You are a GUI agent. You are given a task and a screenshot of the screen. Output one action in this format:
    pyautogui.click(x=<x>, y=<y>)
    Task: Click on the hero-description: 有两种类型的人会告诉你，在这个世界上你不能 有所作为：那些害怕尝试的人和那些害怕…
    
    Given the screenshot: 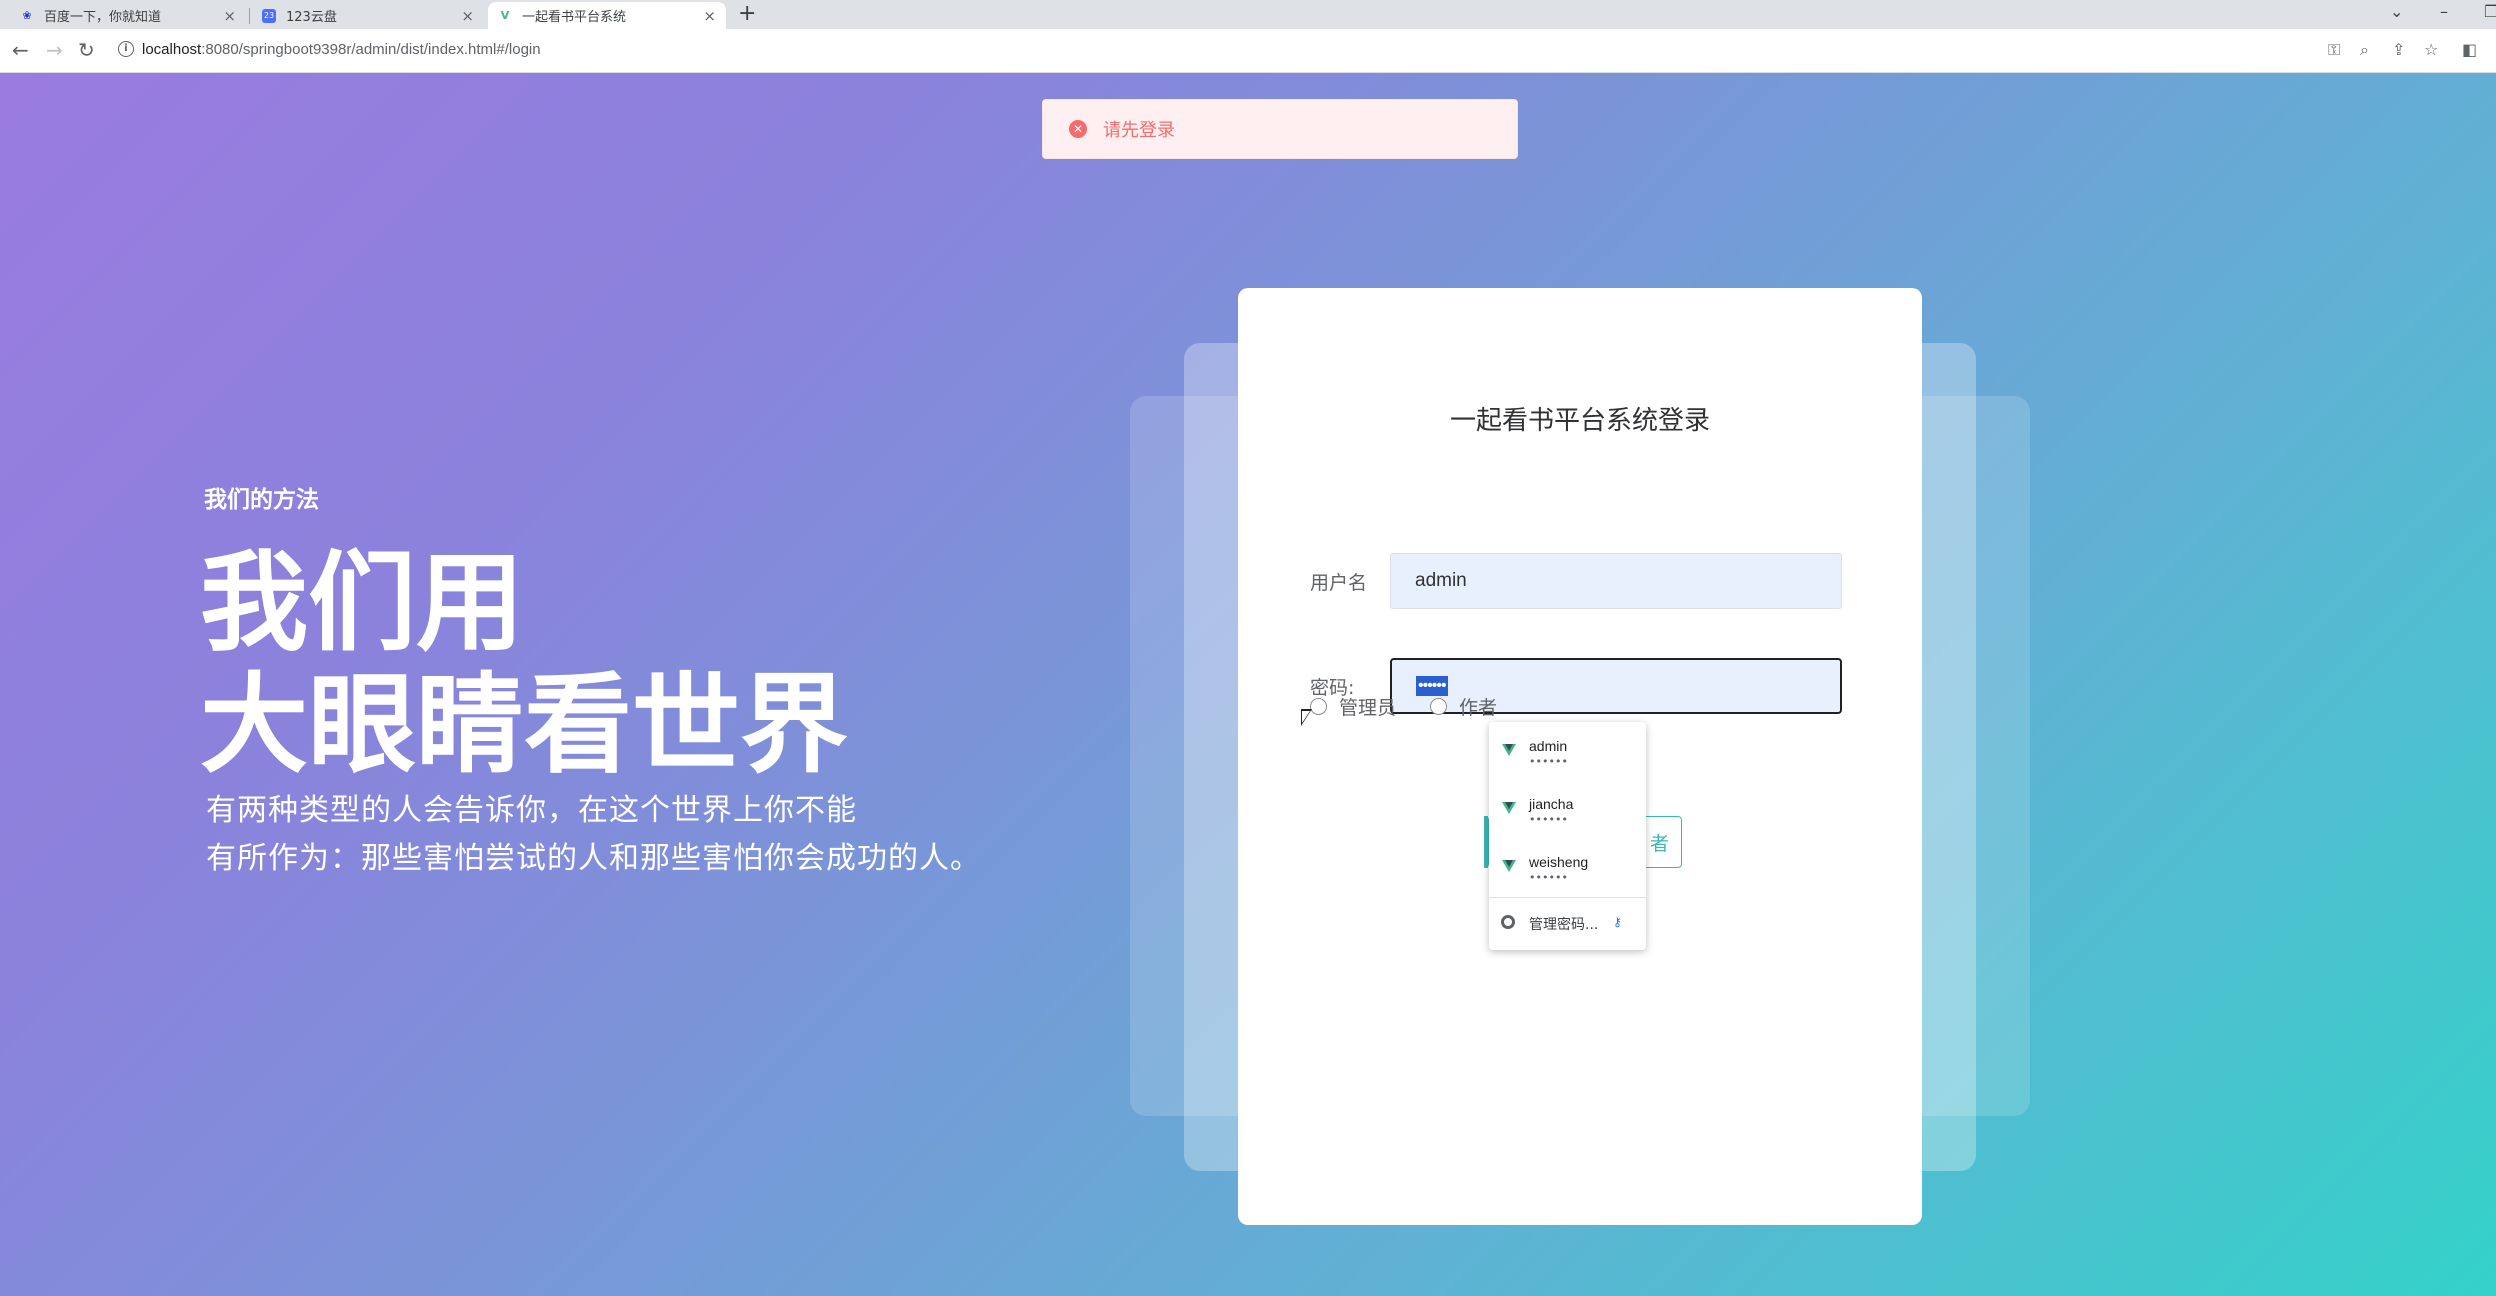 What is the action you would take?
    pyautogui.click(x=593, y=835)
    